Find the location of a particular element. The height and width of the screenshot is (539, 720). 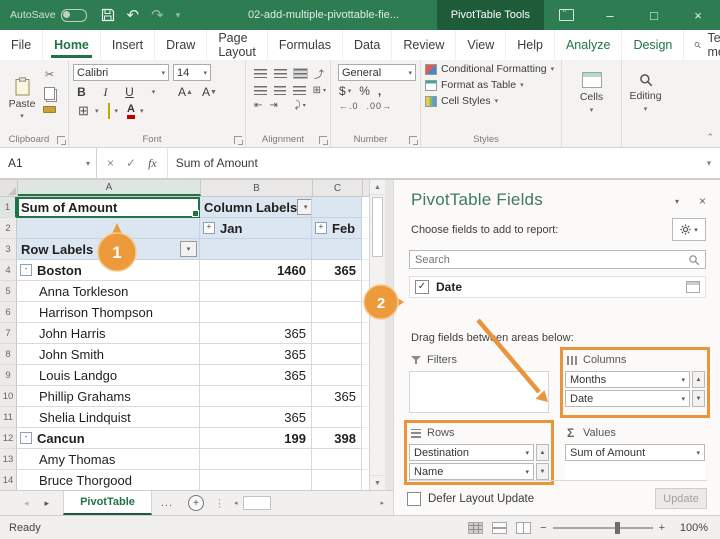

prev-sheet-icon: ◂ is located at coordinates (26, 503).